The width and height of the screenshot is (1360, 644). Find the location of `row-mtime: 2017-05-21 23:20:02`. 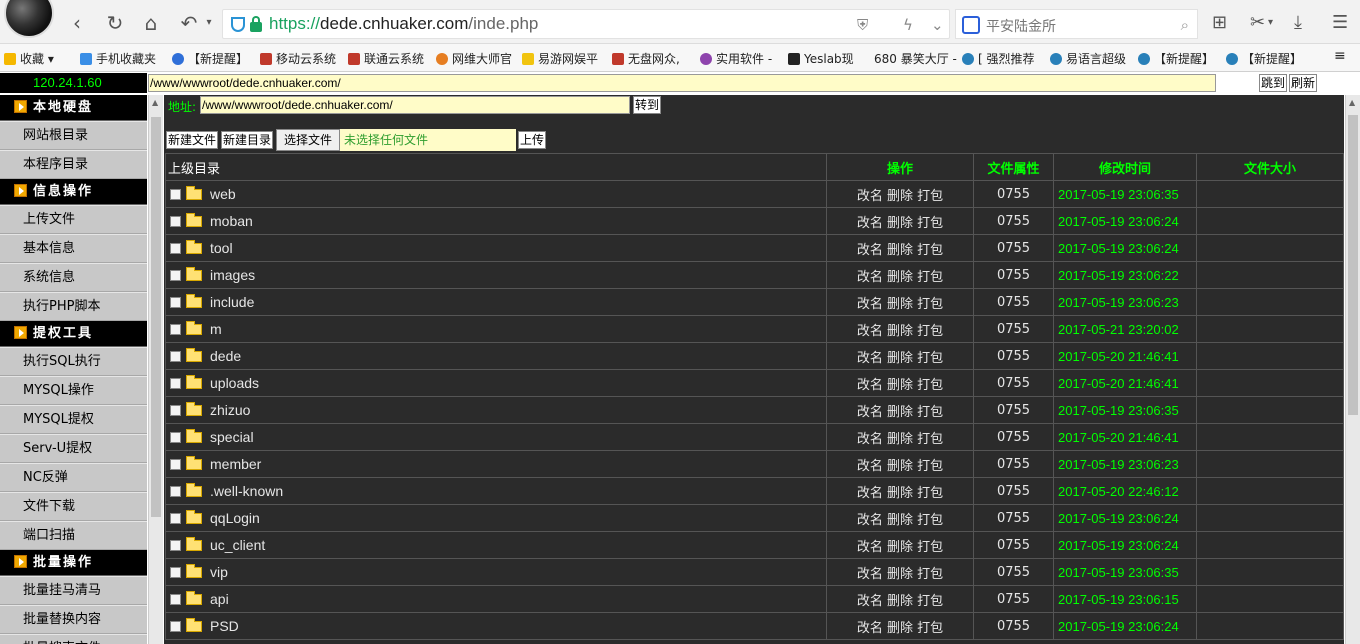

row-mtime: 2017-05-21 23:20:02 is located at coordinates (1125, 329).